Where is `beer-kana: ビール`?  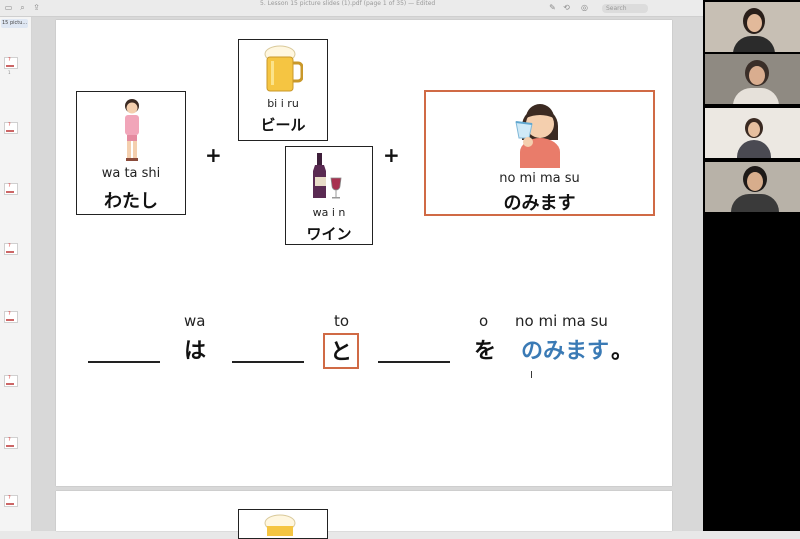 beer-kana: ビール is located at coordinates (283, 125).